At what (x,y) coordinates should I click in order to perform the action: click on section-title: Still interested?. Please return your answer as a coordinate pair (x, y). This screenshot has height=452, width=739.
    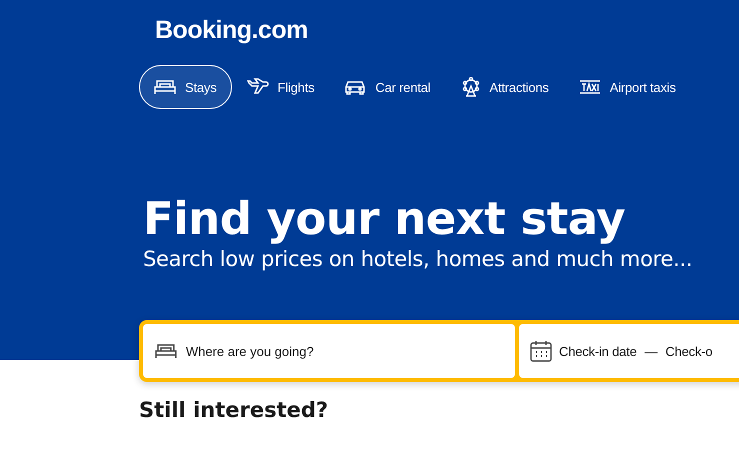
    Looking at the image, I should click on (234, 410).